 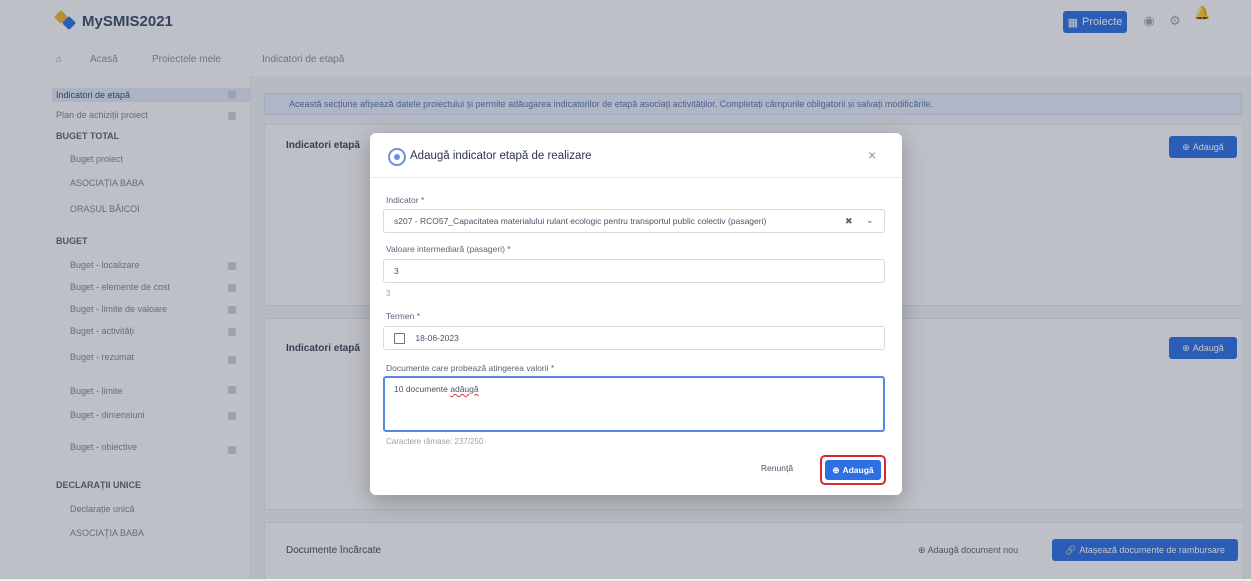 I want to click on term-date-input: 18-06-2023, so click(x=634, y=338).